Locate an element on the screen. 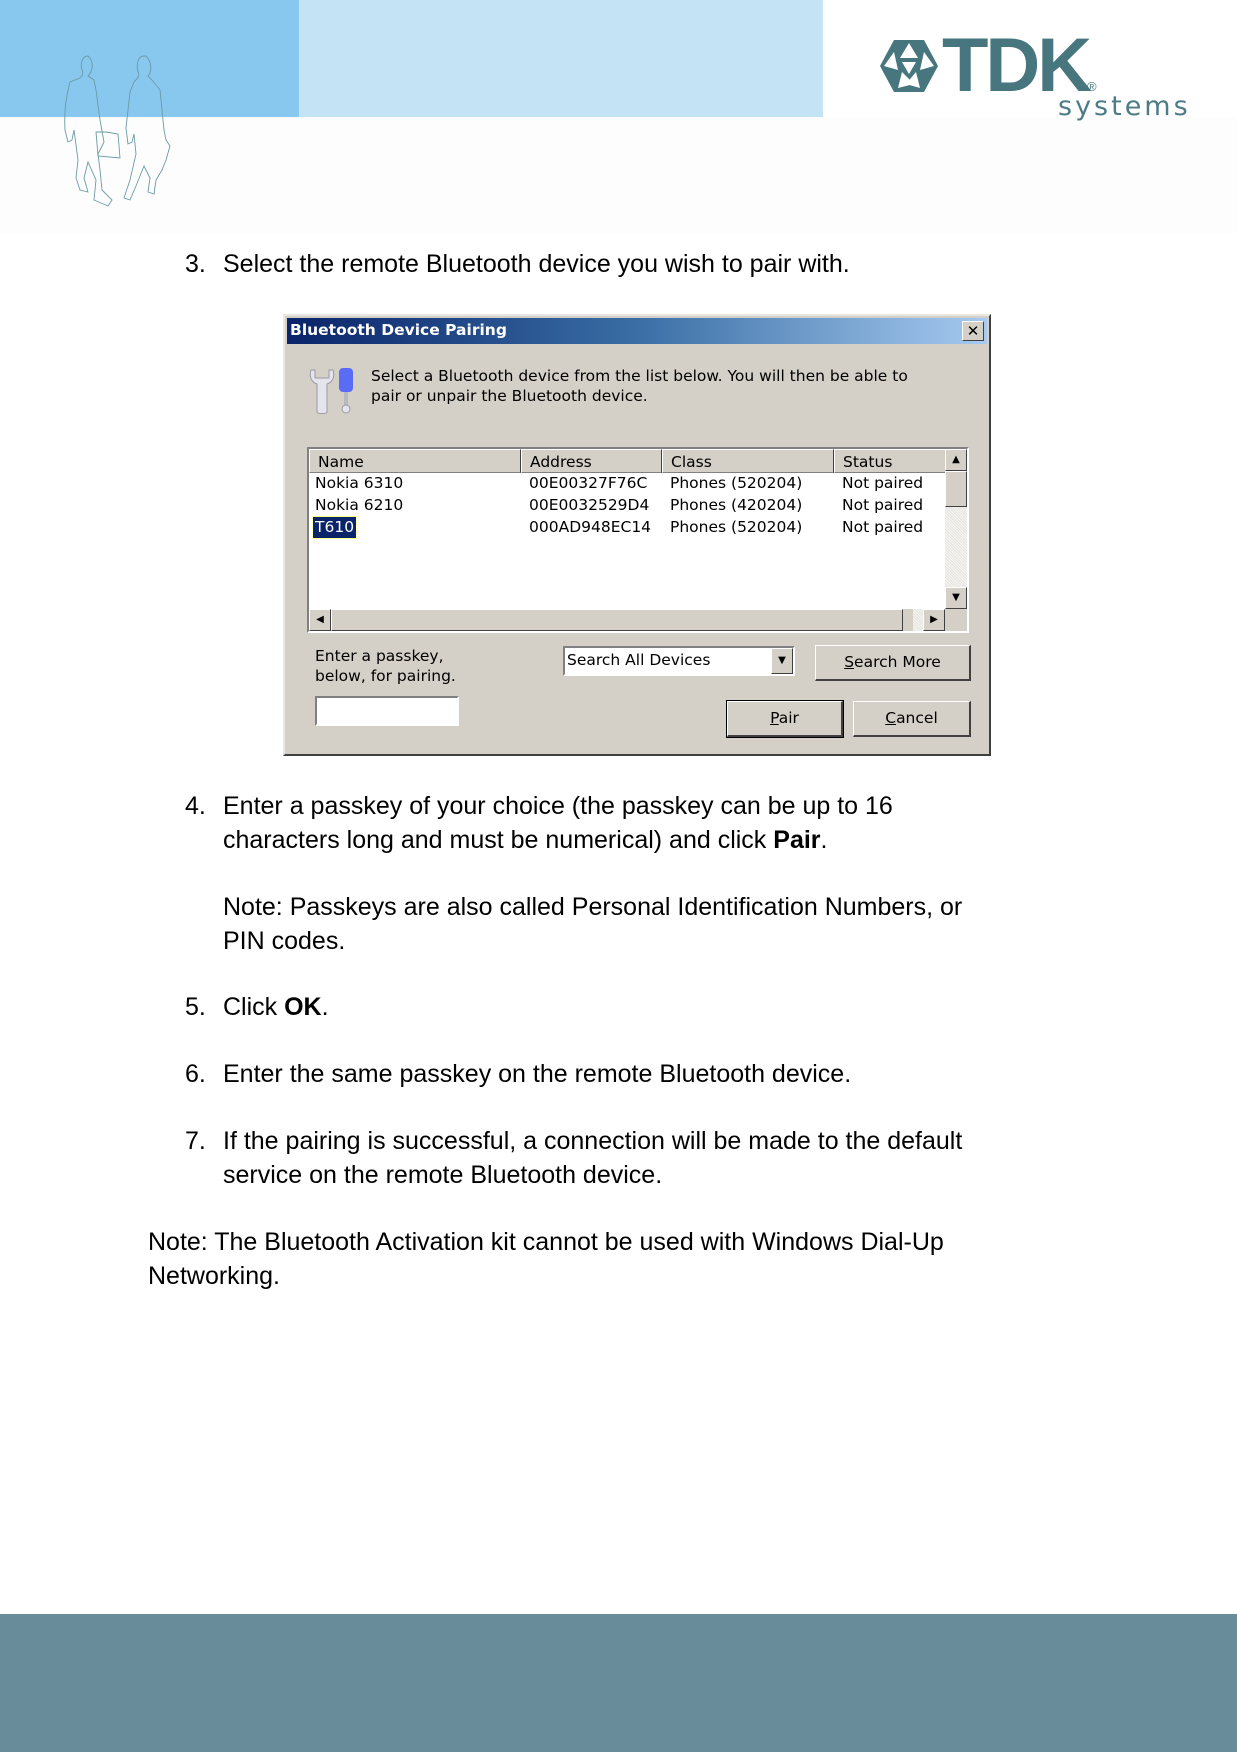 This screenshot has width=1237, height=1752. pair-button: Pair is located at coordinates (785, 719).